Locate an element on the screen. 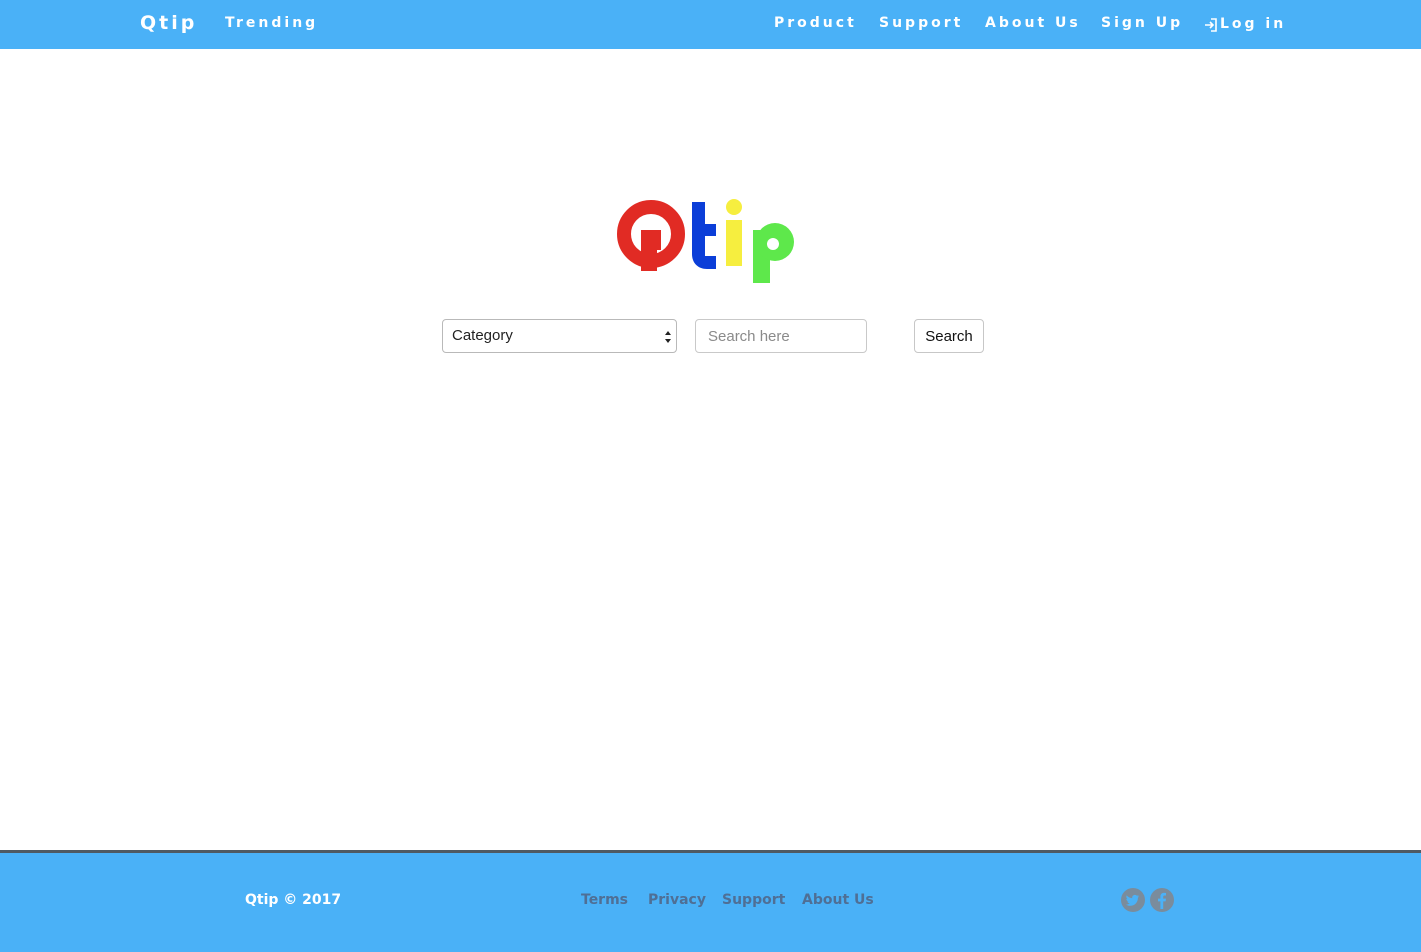  nav-product: Product is located at coordinates (815, 24).